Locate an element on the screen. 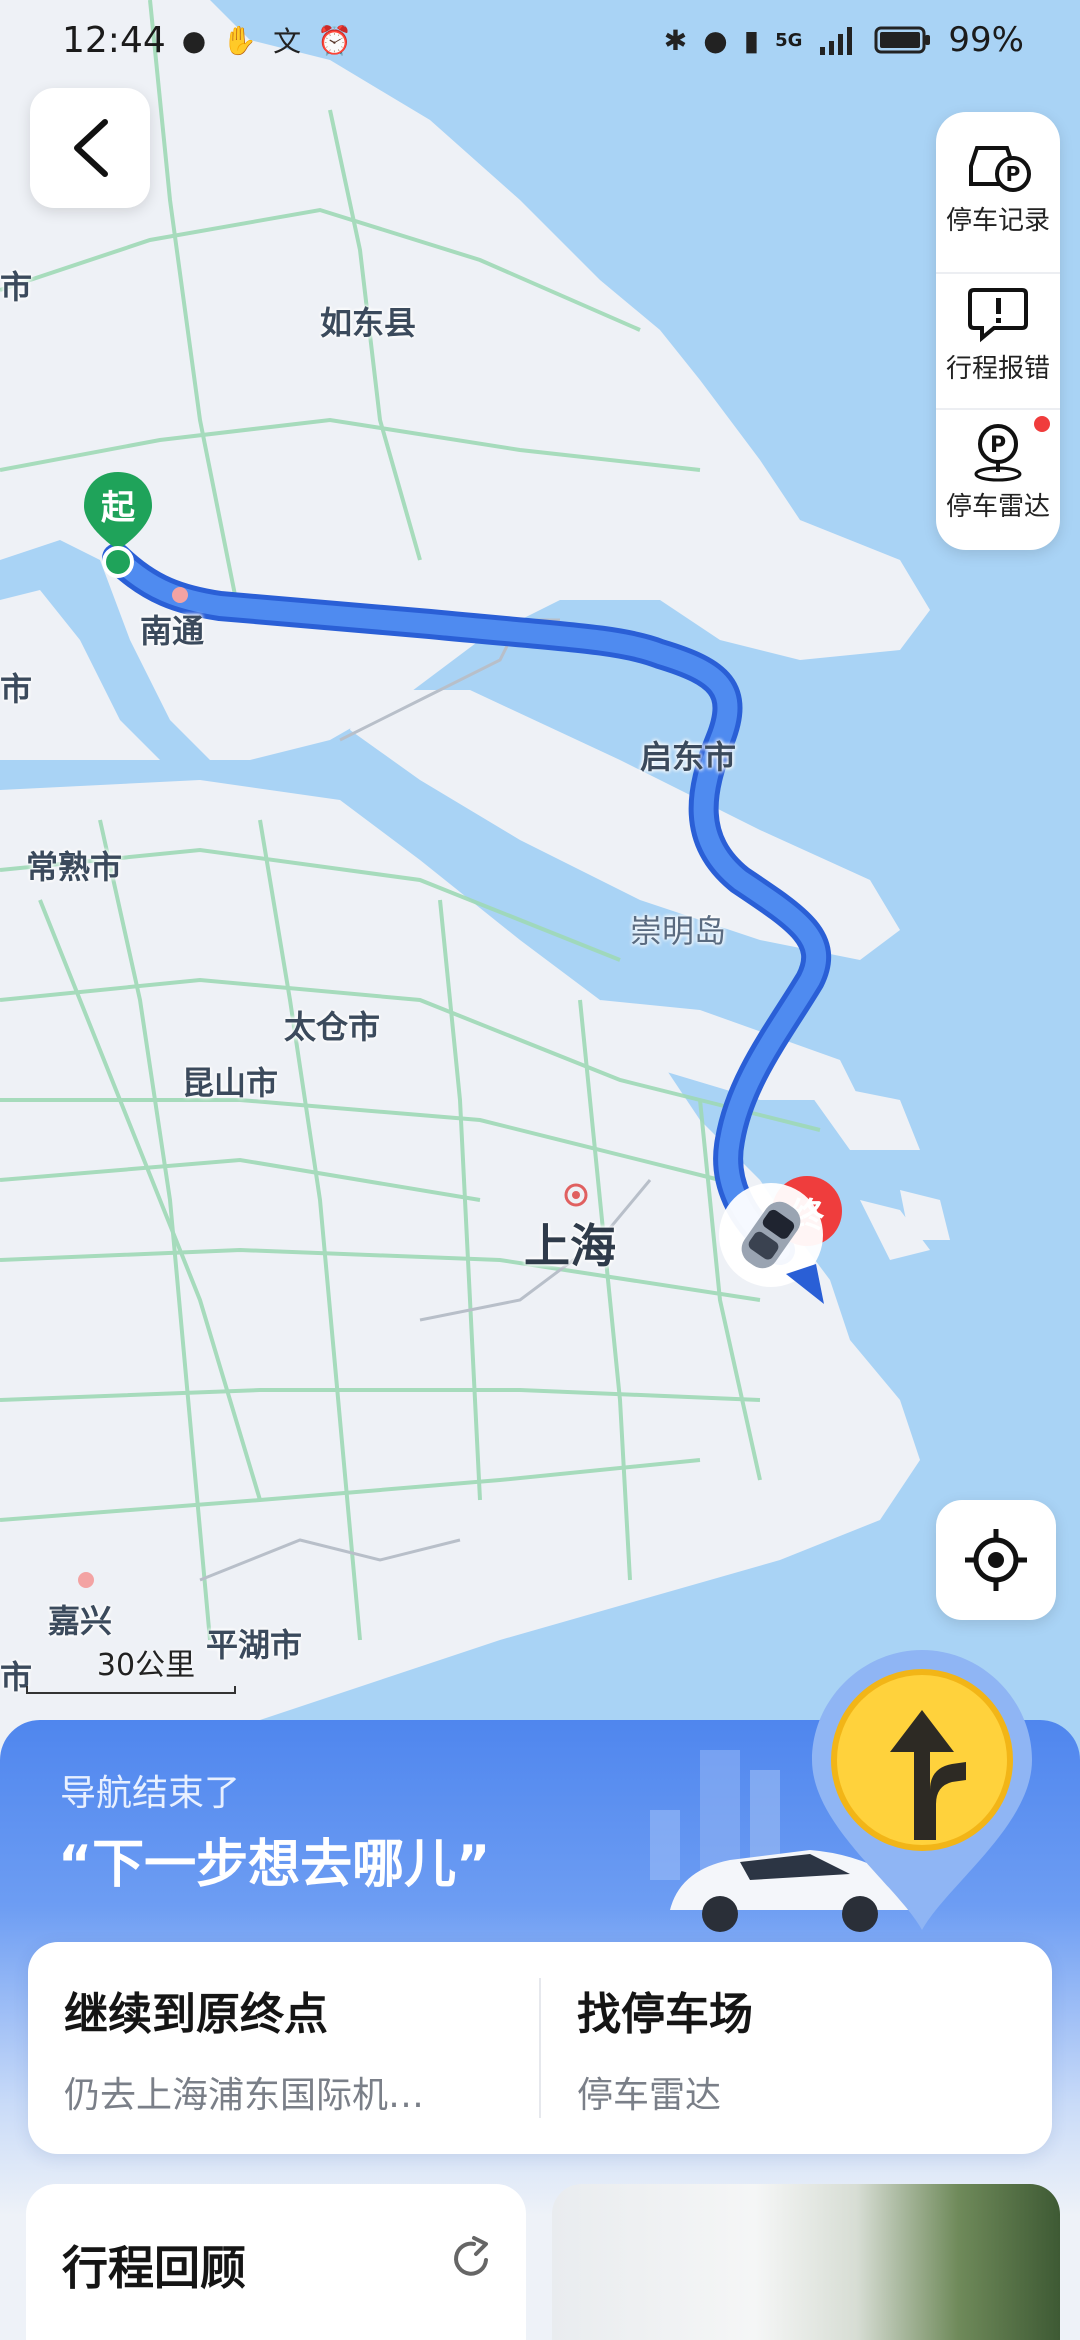 The image size is (1080, 2340). back-button is located at coordinates (90, 148).